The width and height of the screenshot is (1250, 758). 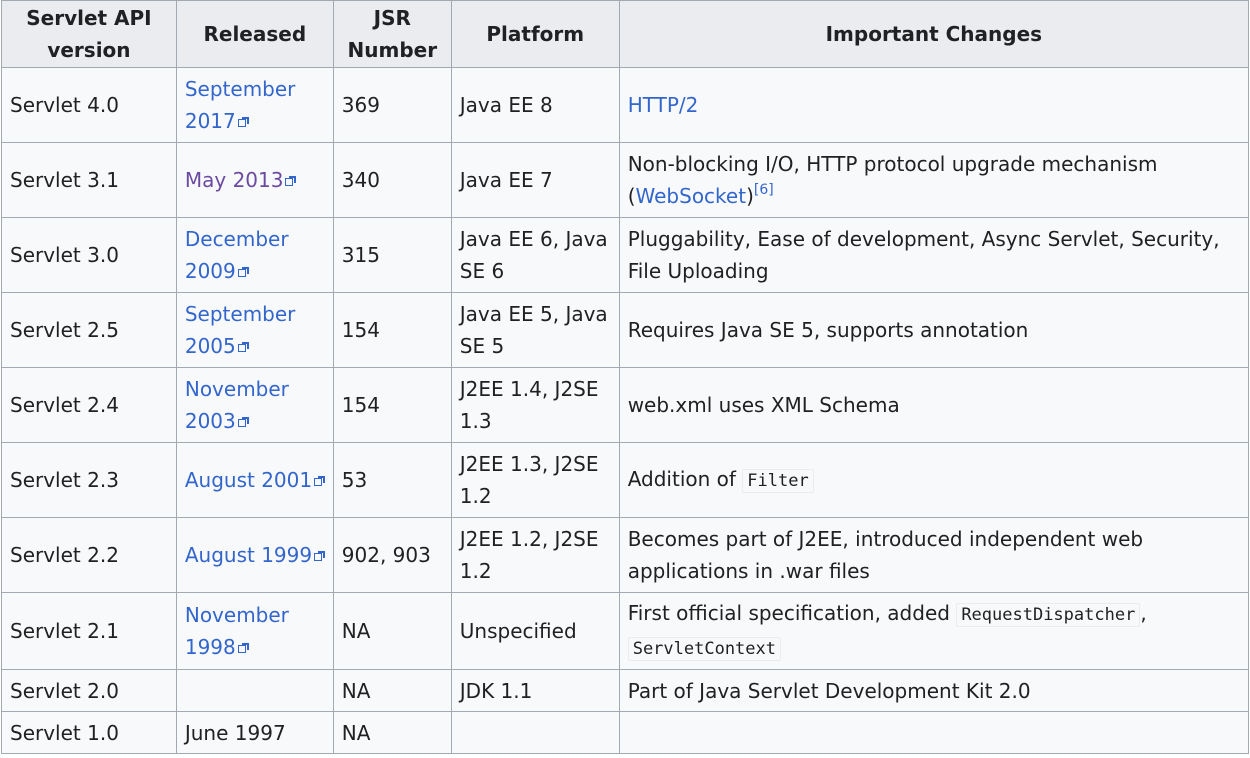 I want to click on platform-cell: J2EE 1.3, J2SE 1.2, so click(x=535, y=480).